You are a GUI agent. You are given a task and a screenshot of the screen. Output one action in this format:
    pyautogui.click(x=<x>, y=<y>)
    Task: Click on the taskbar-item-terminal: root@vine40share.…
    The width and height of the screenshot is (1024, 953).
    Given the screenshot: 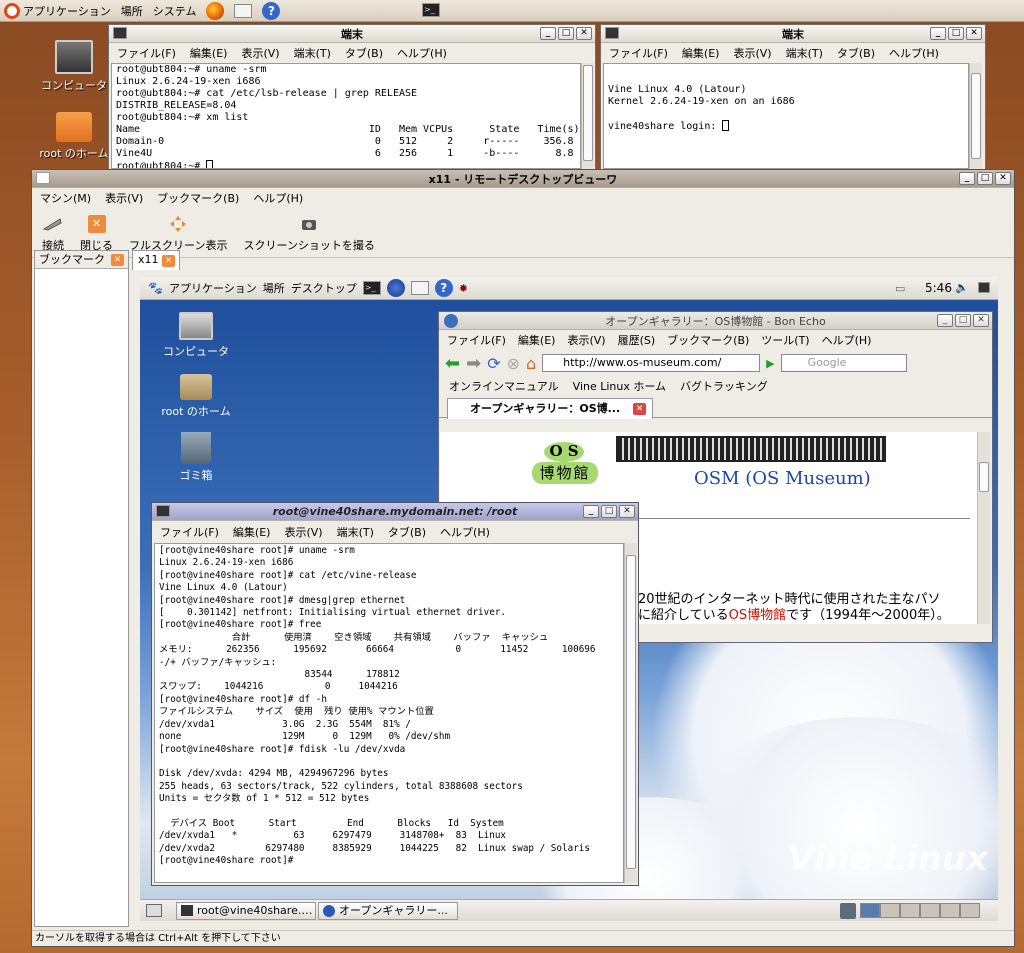 What is the action you would take?
    pyautogui.click(x=246, y=911)
    